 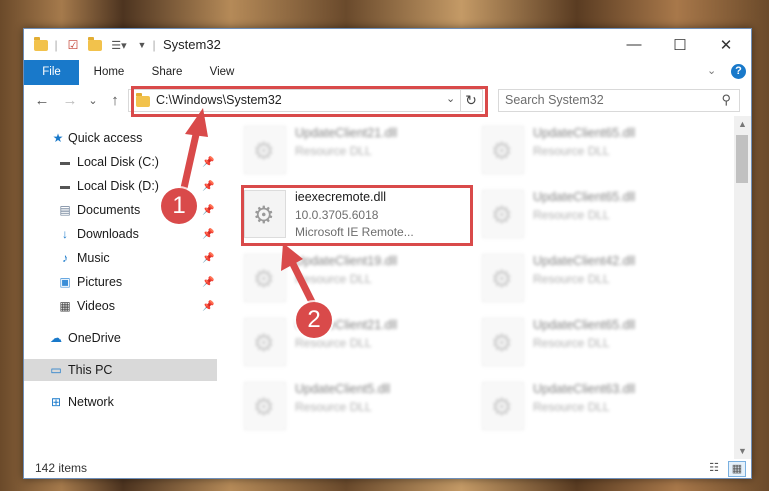 I want to click on sidebar-item-local-disk-c: ▬ Local Disk (C:) 📌, so click(x=120, y=162).